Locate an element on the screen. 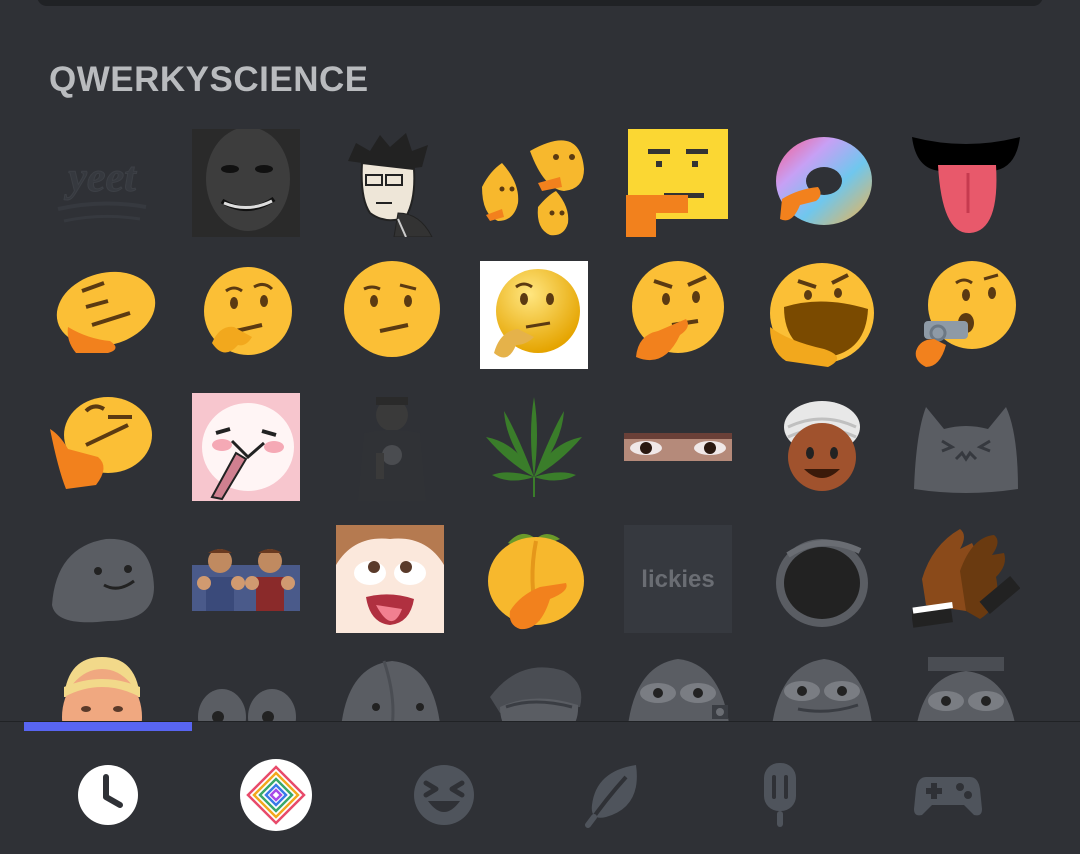 This screenshot has width=1080, height=854. server-logo-icon is located at coordinates (276, 795).